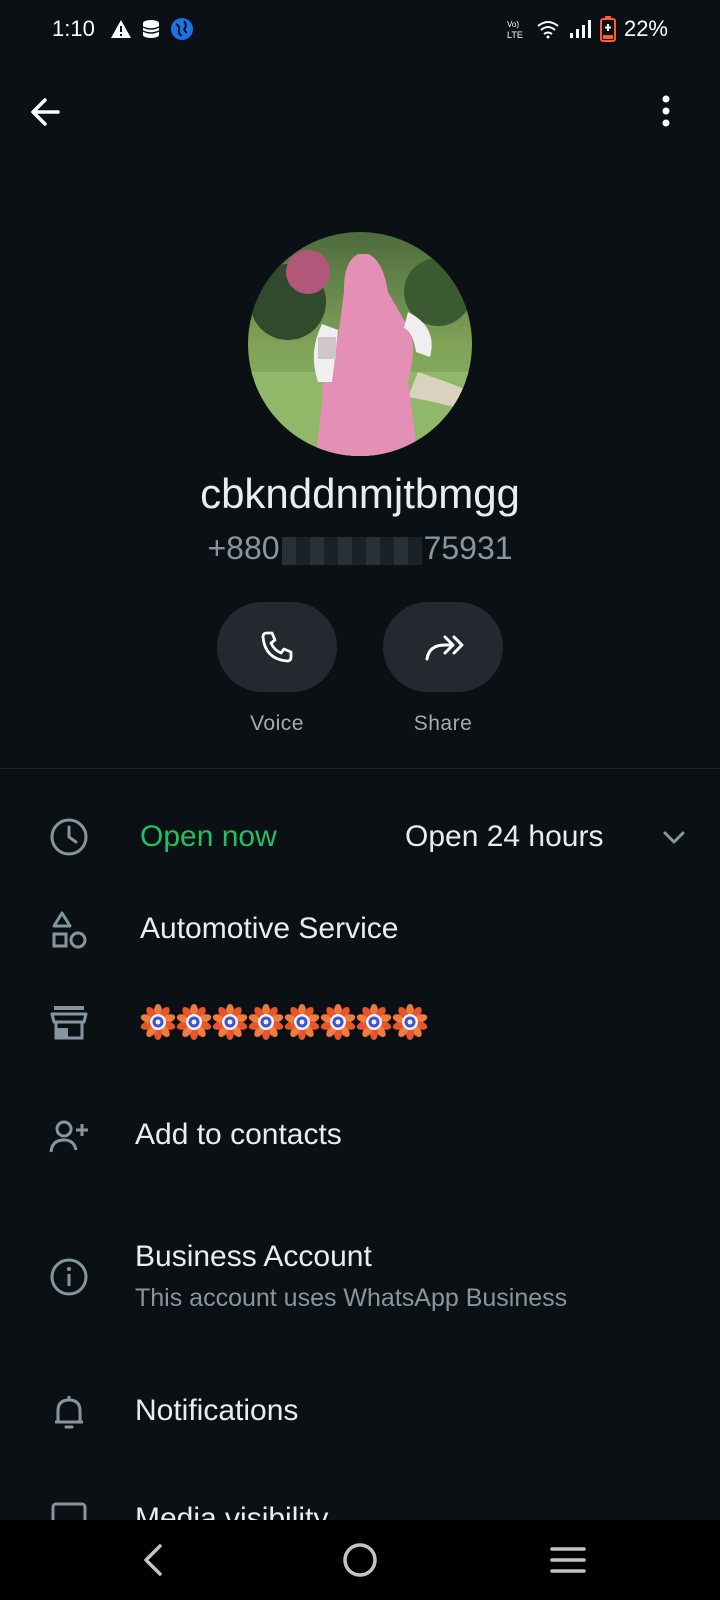  I want to click on nav-recents-icon, so click(568, 1560).